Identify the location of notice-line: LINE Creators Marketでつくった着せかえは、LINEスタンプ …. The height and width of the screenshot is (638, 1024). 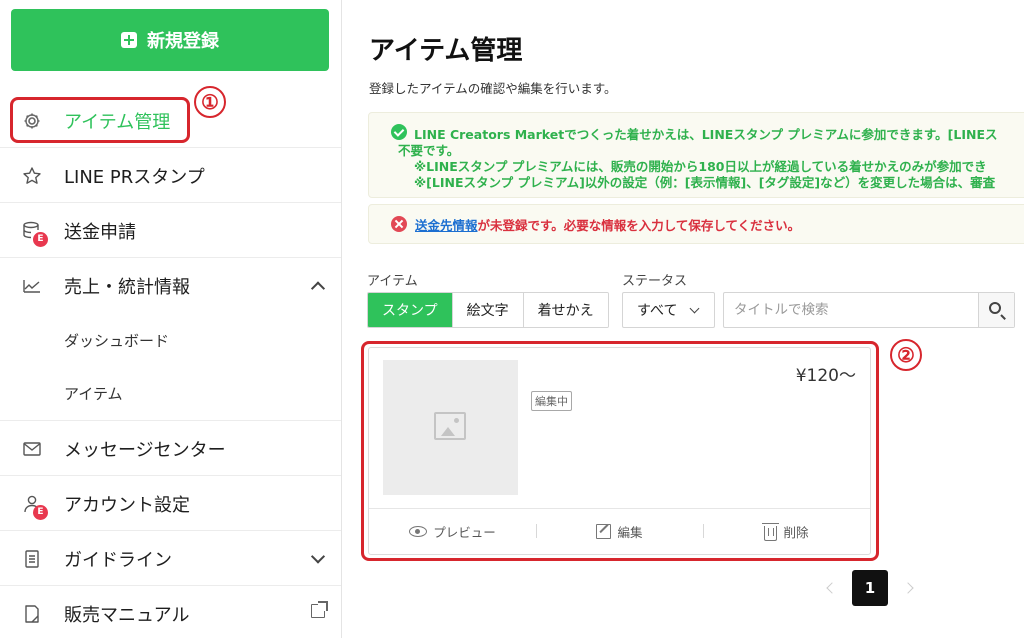
(706, 134).